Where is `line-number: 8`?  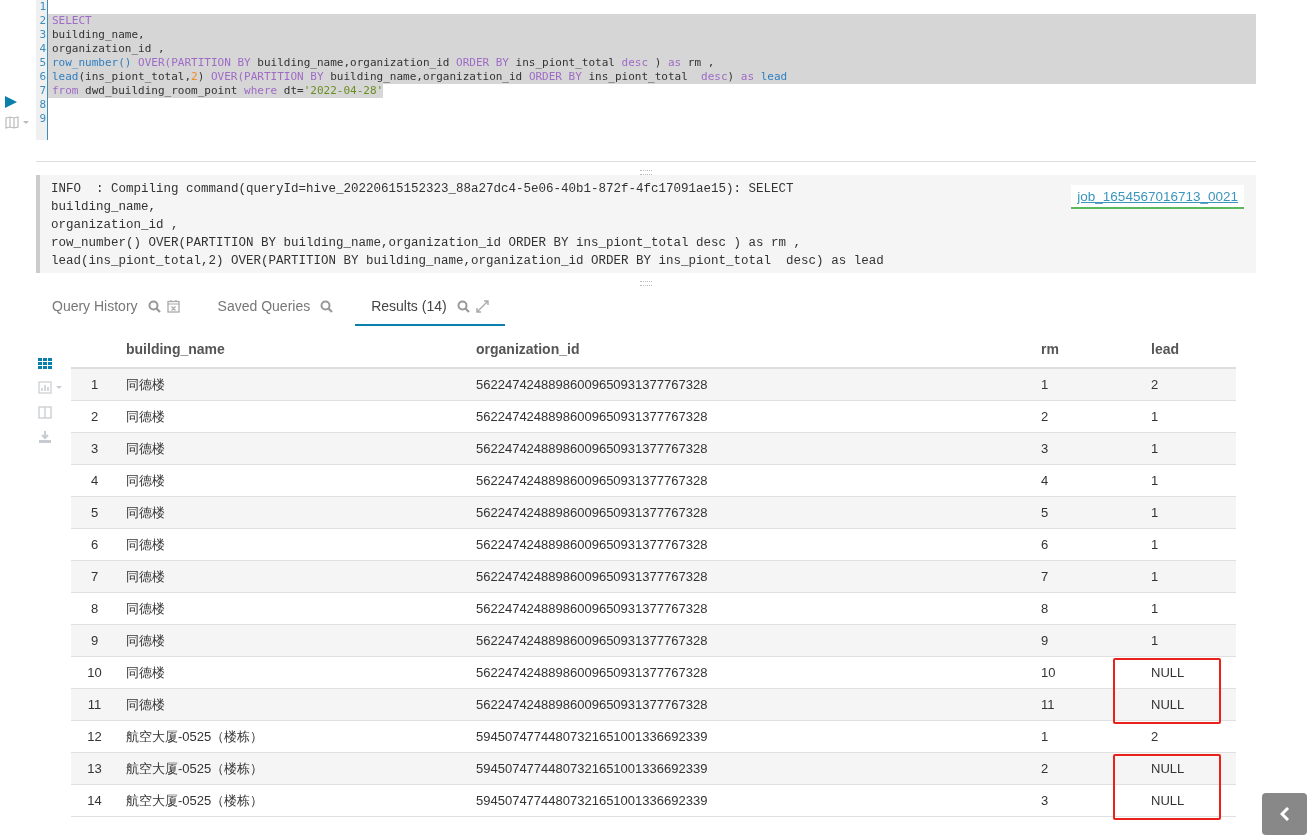
line-number: 8 is located at coordinates (42, 105).